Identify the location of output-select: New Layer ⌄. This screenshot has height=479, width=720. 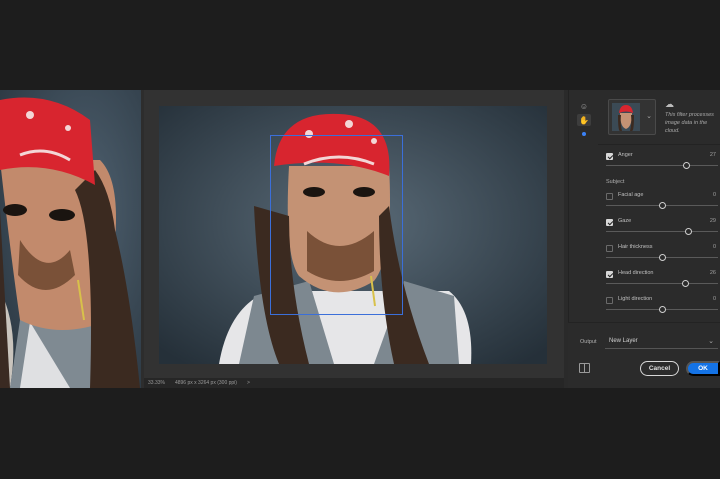
(661, 341).